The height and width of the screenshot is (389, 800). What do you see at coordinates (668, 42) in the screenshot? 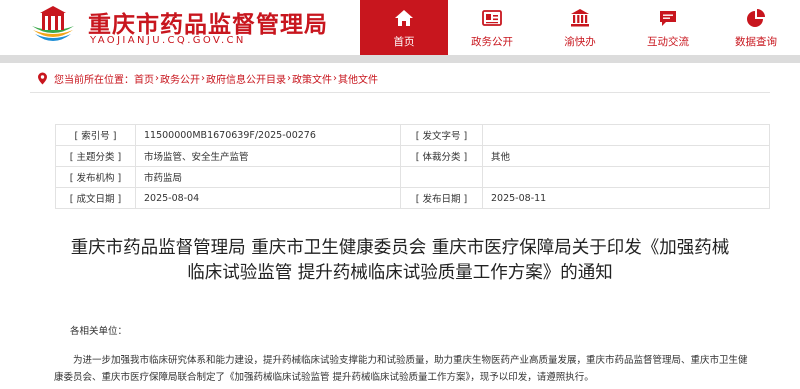
I see `nav-label: 互动交流` at bounding box center [668, 42].